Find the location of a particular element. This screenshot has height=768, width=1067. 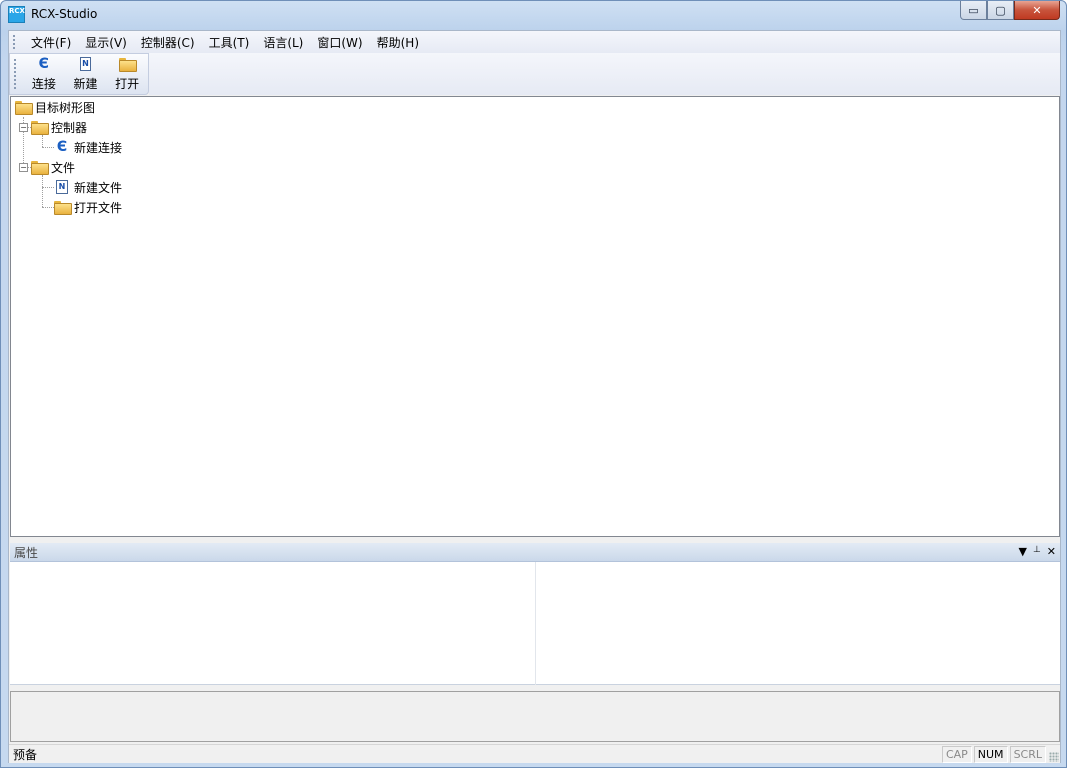

connect-label: 连接 is located at coordinates (43, 84).